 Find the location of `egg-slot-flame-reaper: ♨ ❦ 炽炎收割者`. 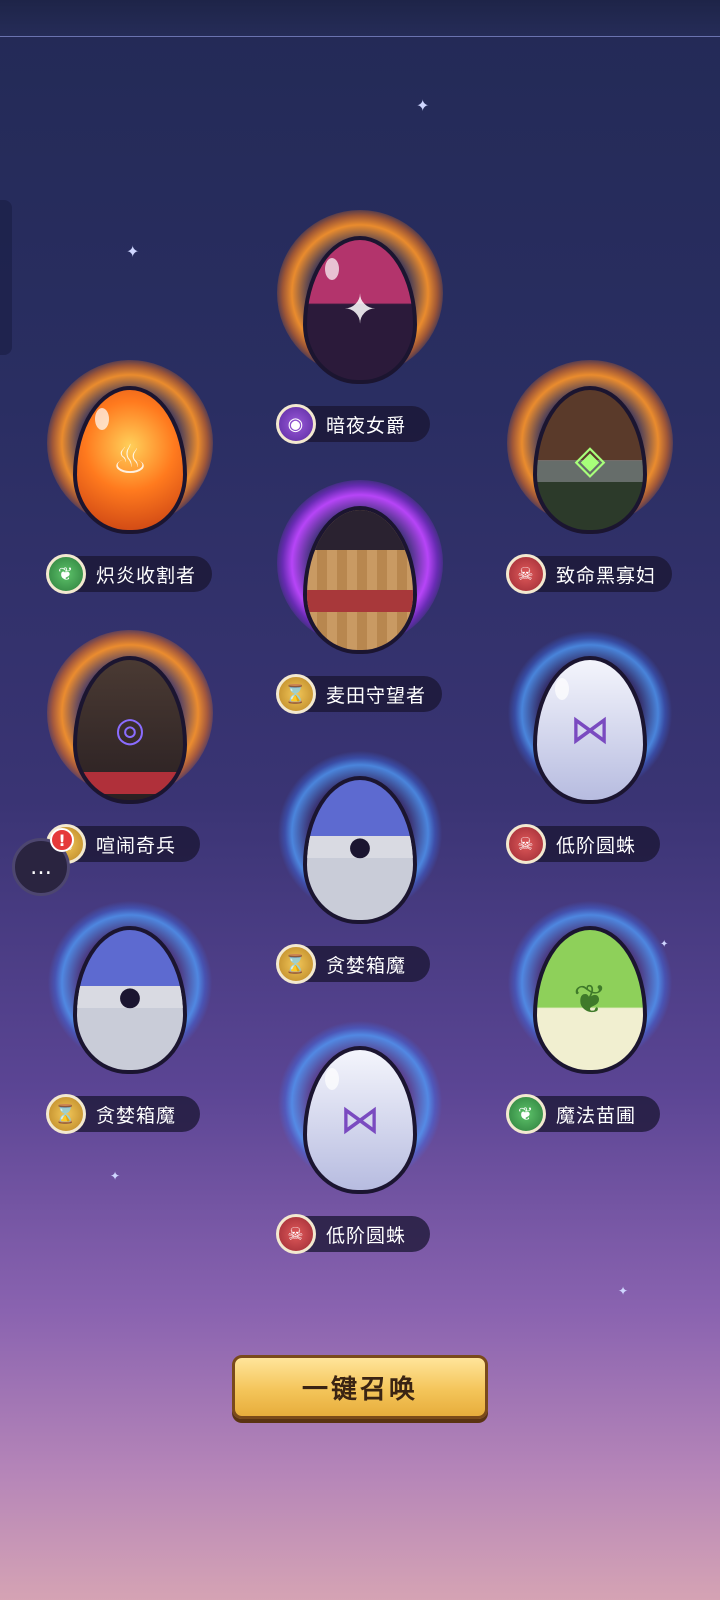

egg-slot-flame-reaper: ♨ ❦ 炽炎收割者 is located at coordinates (130, 495).